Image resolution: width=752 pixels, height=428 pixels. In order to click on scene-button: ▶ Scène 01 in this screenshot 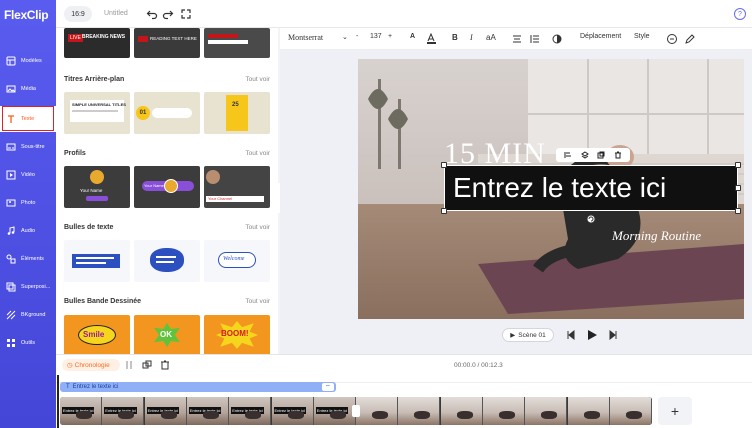, I will do `click(528, 335)`.